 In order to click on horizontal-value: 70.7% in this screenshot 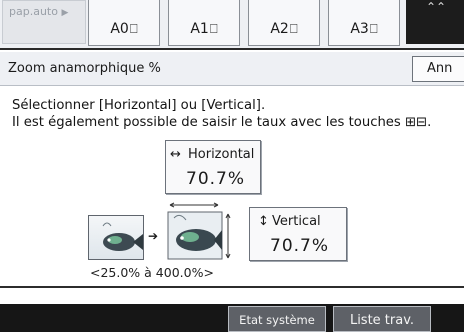, I will do `click(216, 179)`.